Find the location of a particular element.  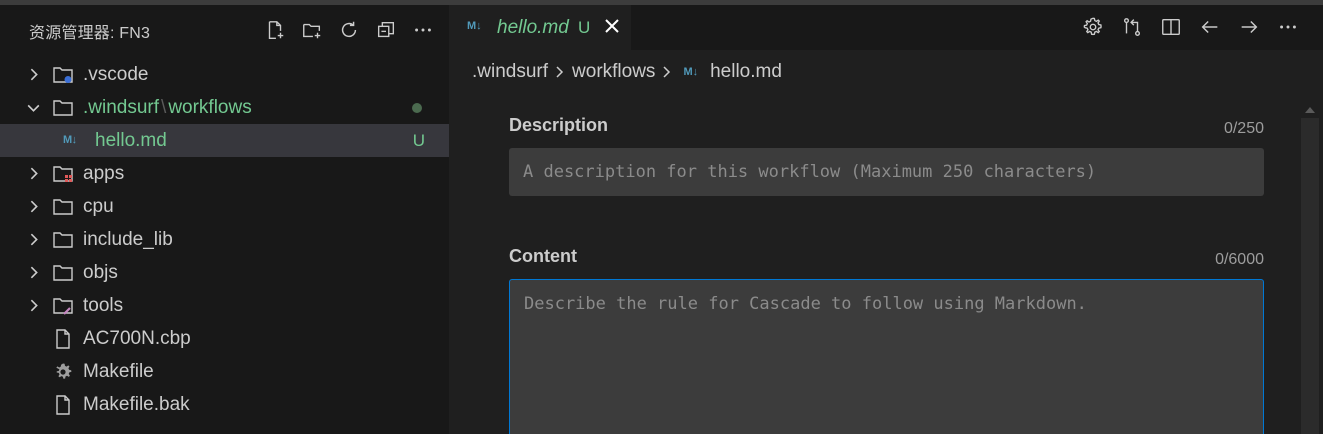

folder-apps-icon is located at coordinates (63, 174).